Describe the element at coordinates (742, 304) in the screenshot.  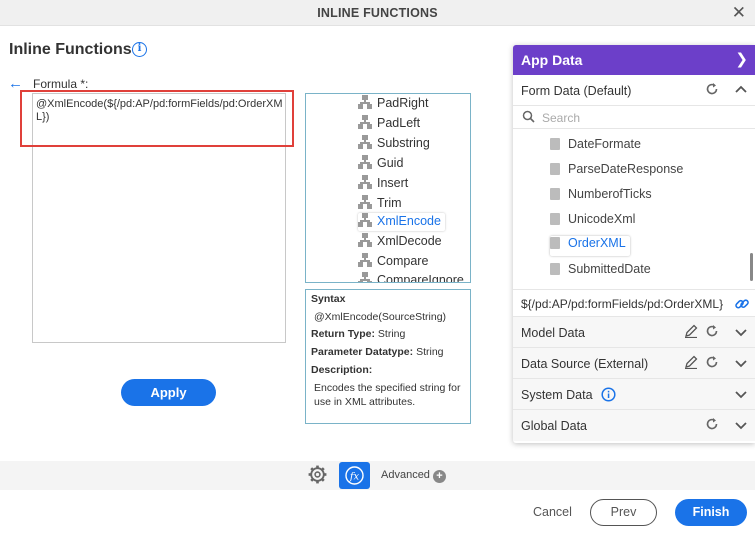
I see `link-icon` at that location.